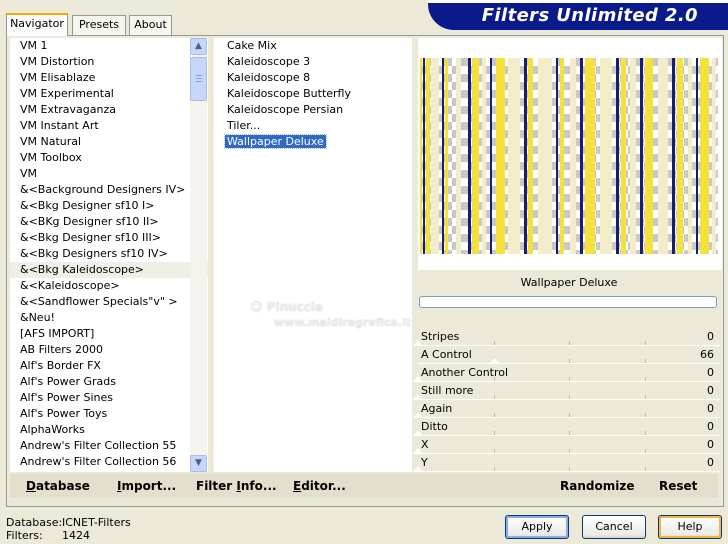 The width and height of the screenshot is (728, 544). I want to click on category-item: &Neu!, so click(109, 318).